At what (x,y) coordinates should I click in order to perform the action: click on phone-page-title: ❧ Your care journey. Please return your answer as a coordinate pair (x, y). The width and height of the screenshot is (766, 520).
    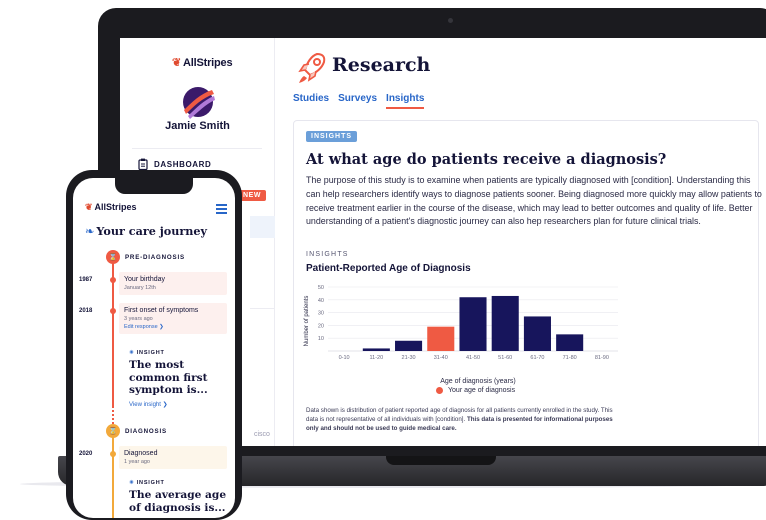
    Looking at the image, I should click on (146, 231).